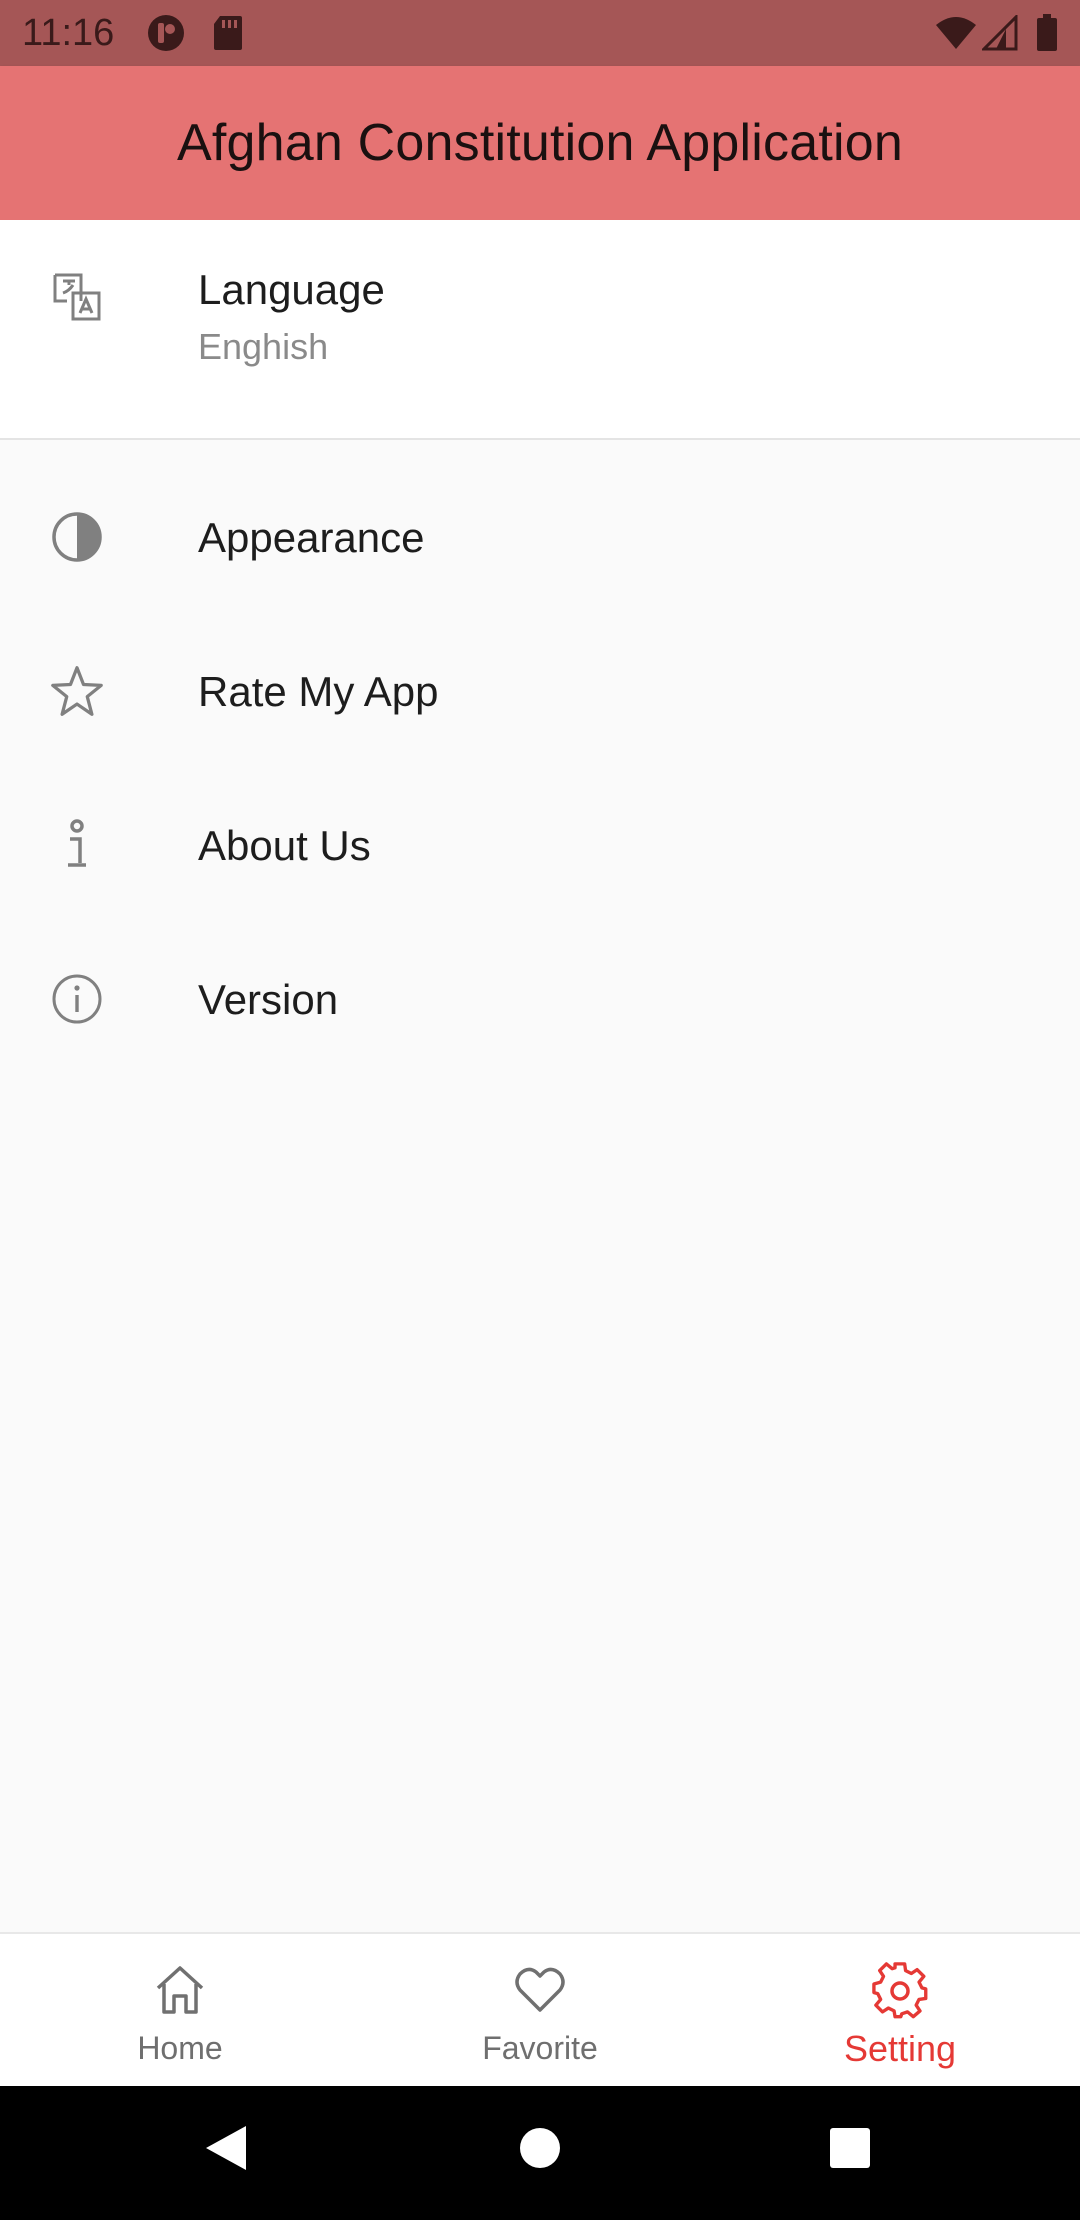 This screenshot has height=2220, width=1080. What do you see at coordinates (540, 330) in the screenshot?
I see `language-setting-row: Language Enghish` at bounding box center [540, 330].